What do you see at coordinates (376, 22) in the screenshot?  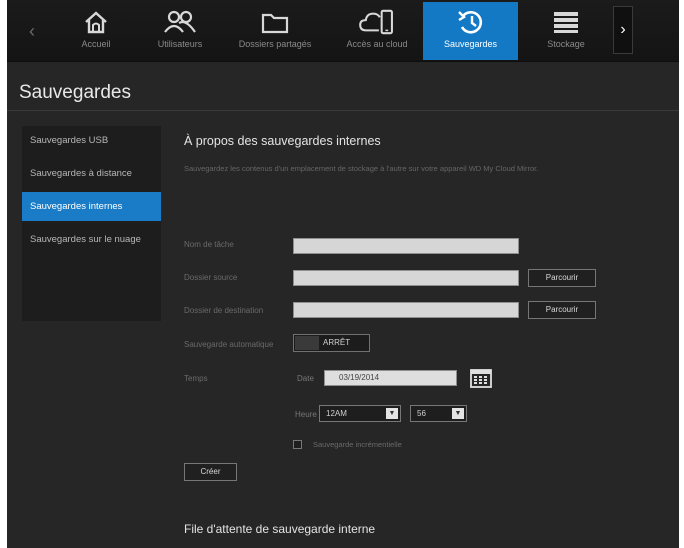 I see `cloud-device-icon` at bounding box center [376, 22].